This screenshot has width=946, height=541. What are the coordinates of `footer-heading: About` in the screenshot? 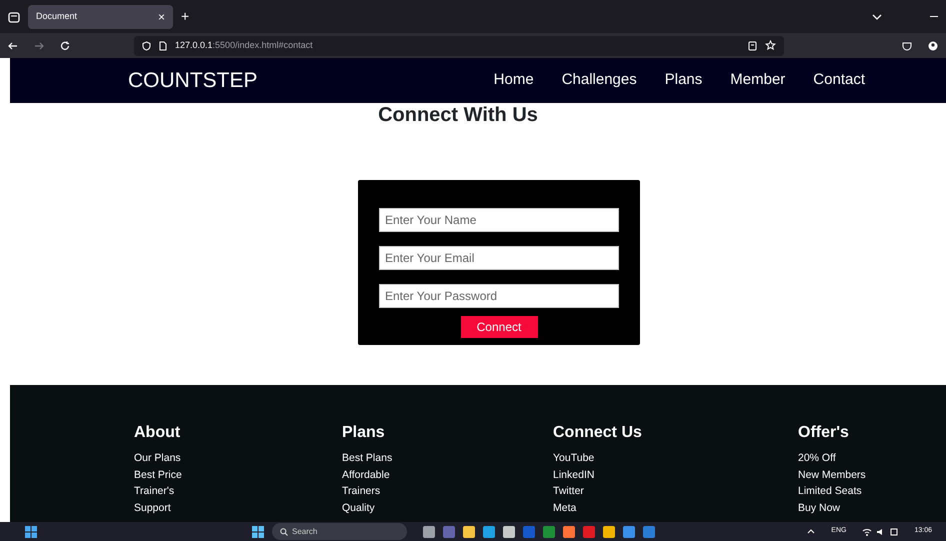 It's located at (158, 433).